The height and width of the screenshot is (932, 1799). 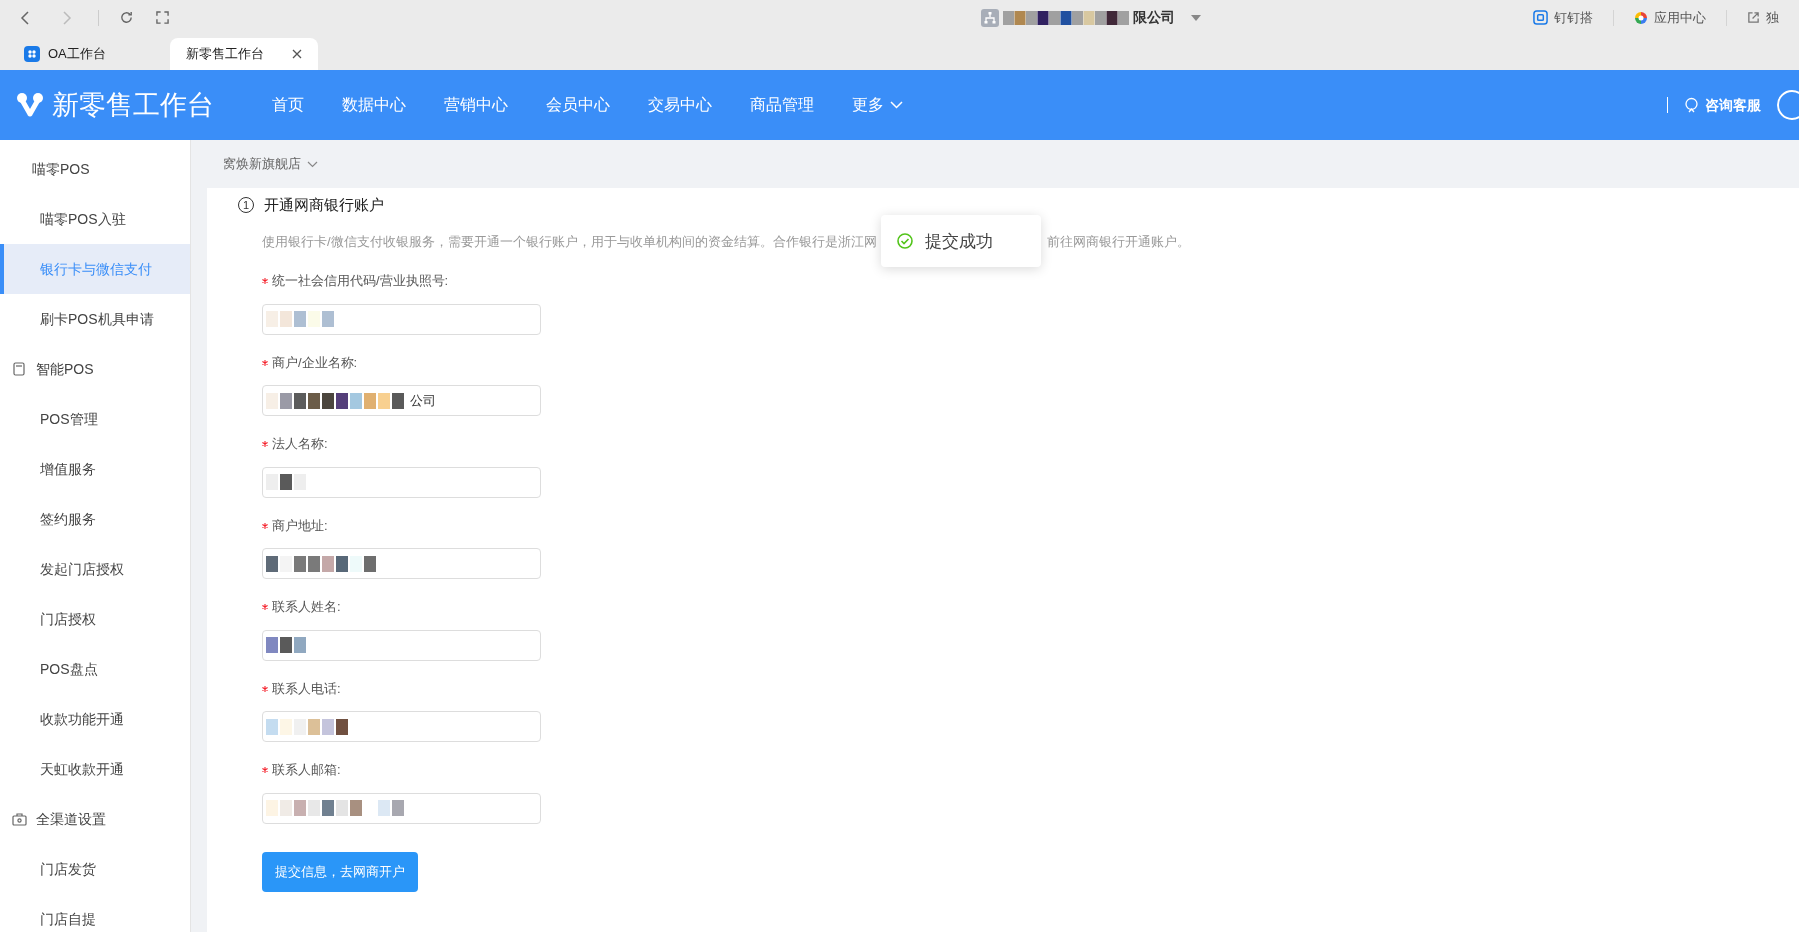 What do you see at coordinates (1763, 17) in the screenshot?
I see `shortcut-link: 独` at bounding box center [1763, 17].